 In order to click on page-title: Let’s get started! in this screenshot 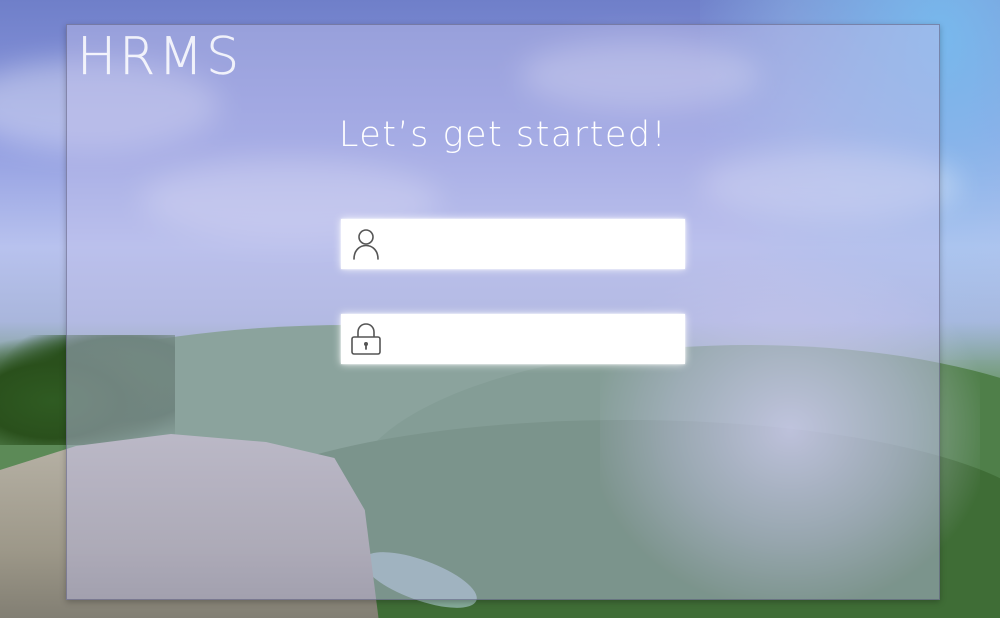, I will do `click(503, 135)`.